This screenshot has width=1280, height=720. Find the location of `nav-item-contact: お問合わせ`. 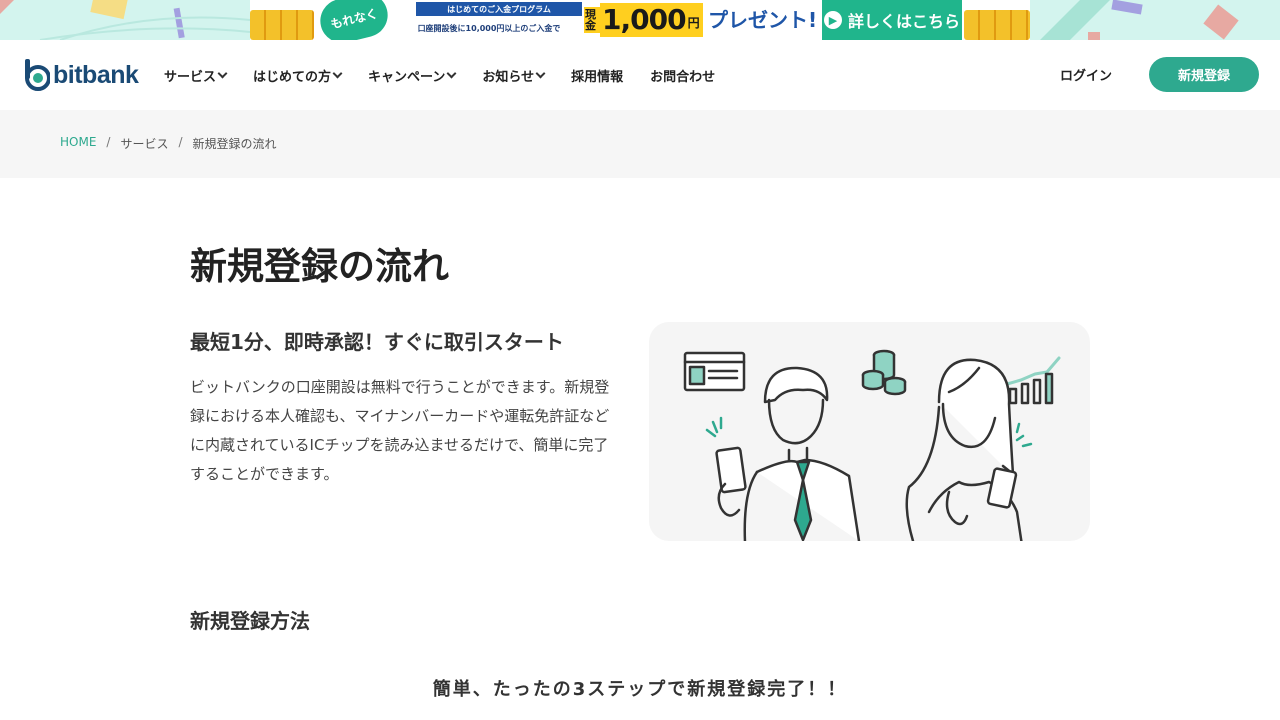

nav-item-contact: お問合わせ is located at coordinates (682, 75).